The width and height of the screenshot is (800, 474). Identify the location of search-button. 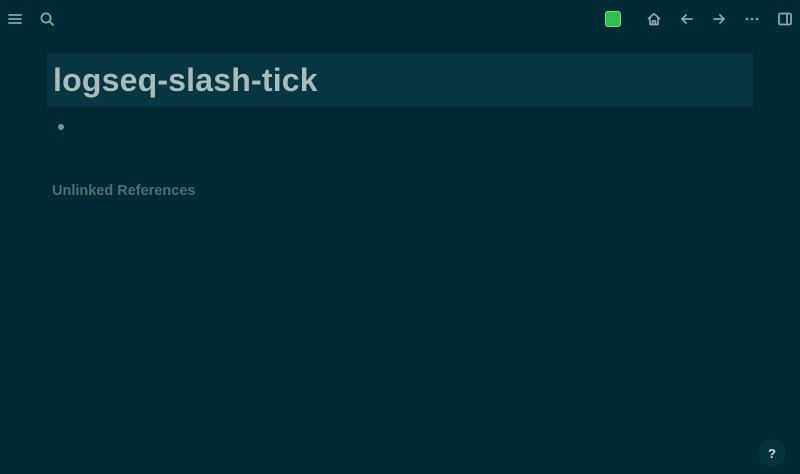
(47, 19).